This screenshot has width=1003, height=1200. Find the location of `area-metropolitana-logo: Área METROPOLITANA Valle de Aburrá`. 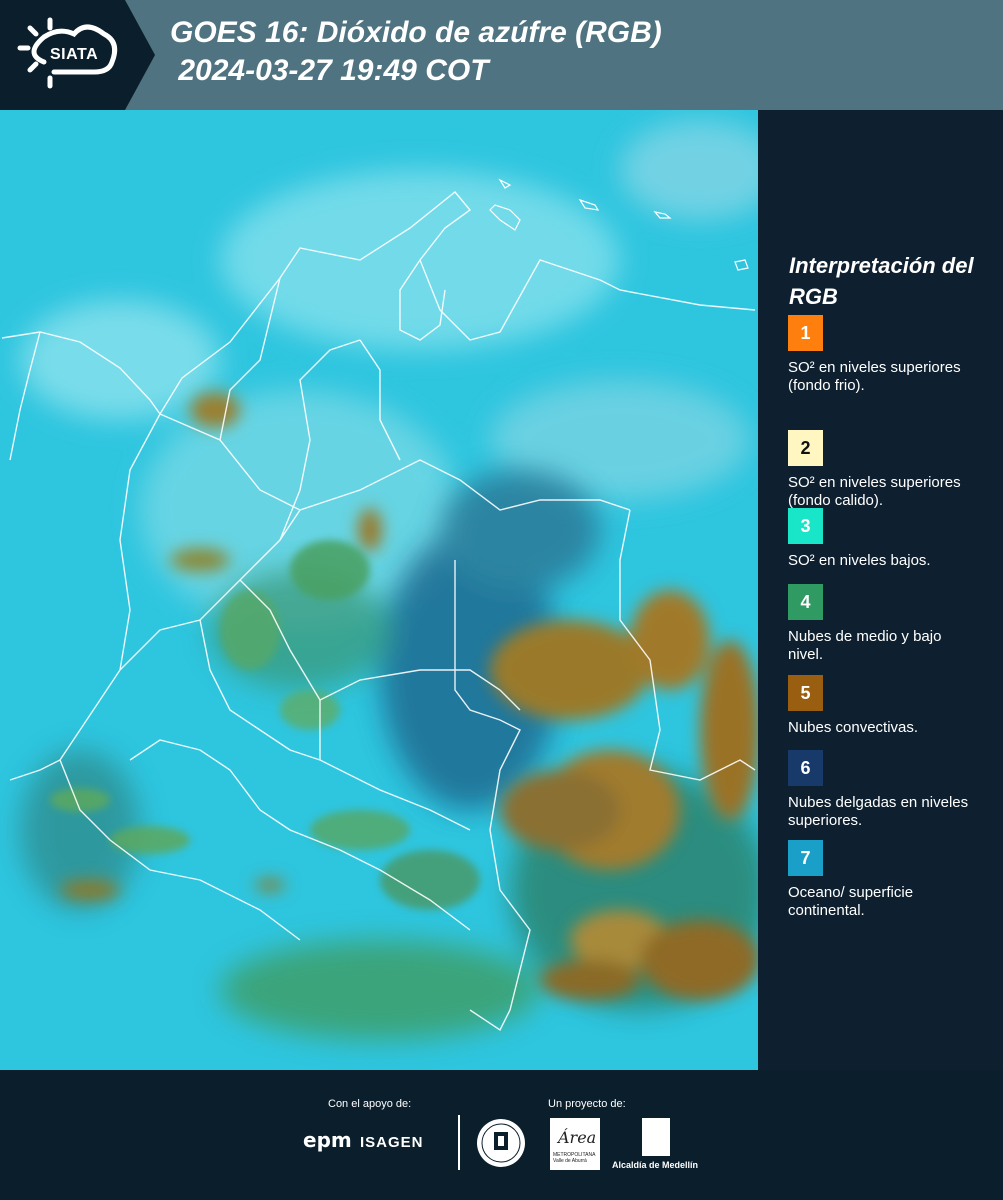

area-metropolitana-logo: Área METROPOLITANA Valle de Aburrá is located at coordinates (575, 1144).